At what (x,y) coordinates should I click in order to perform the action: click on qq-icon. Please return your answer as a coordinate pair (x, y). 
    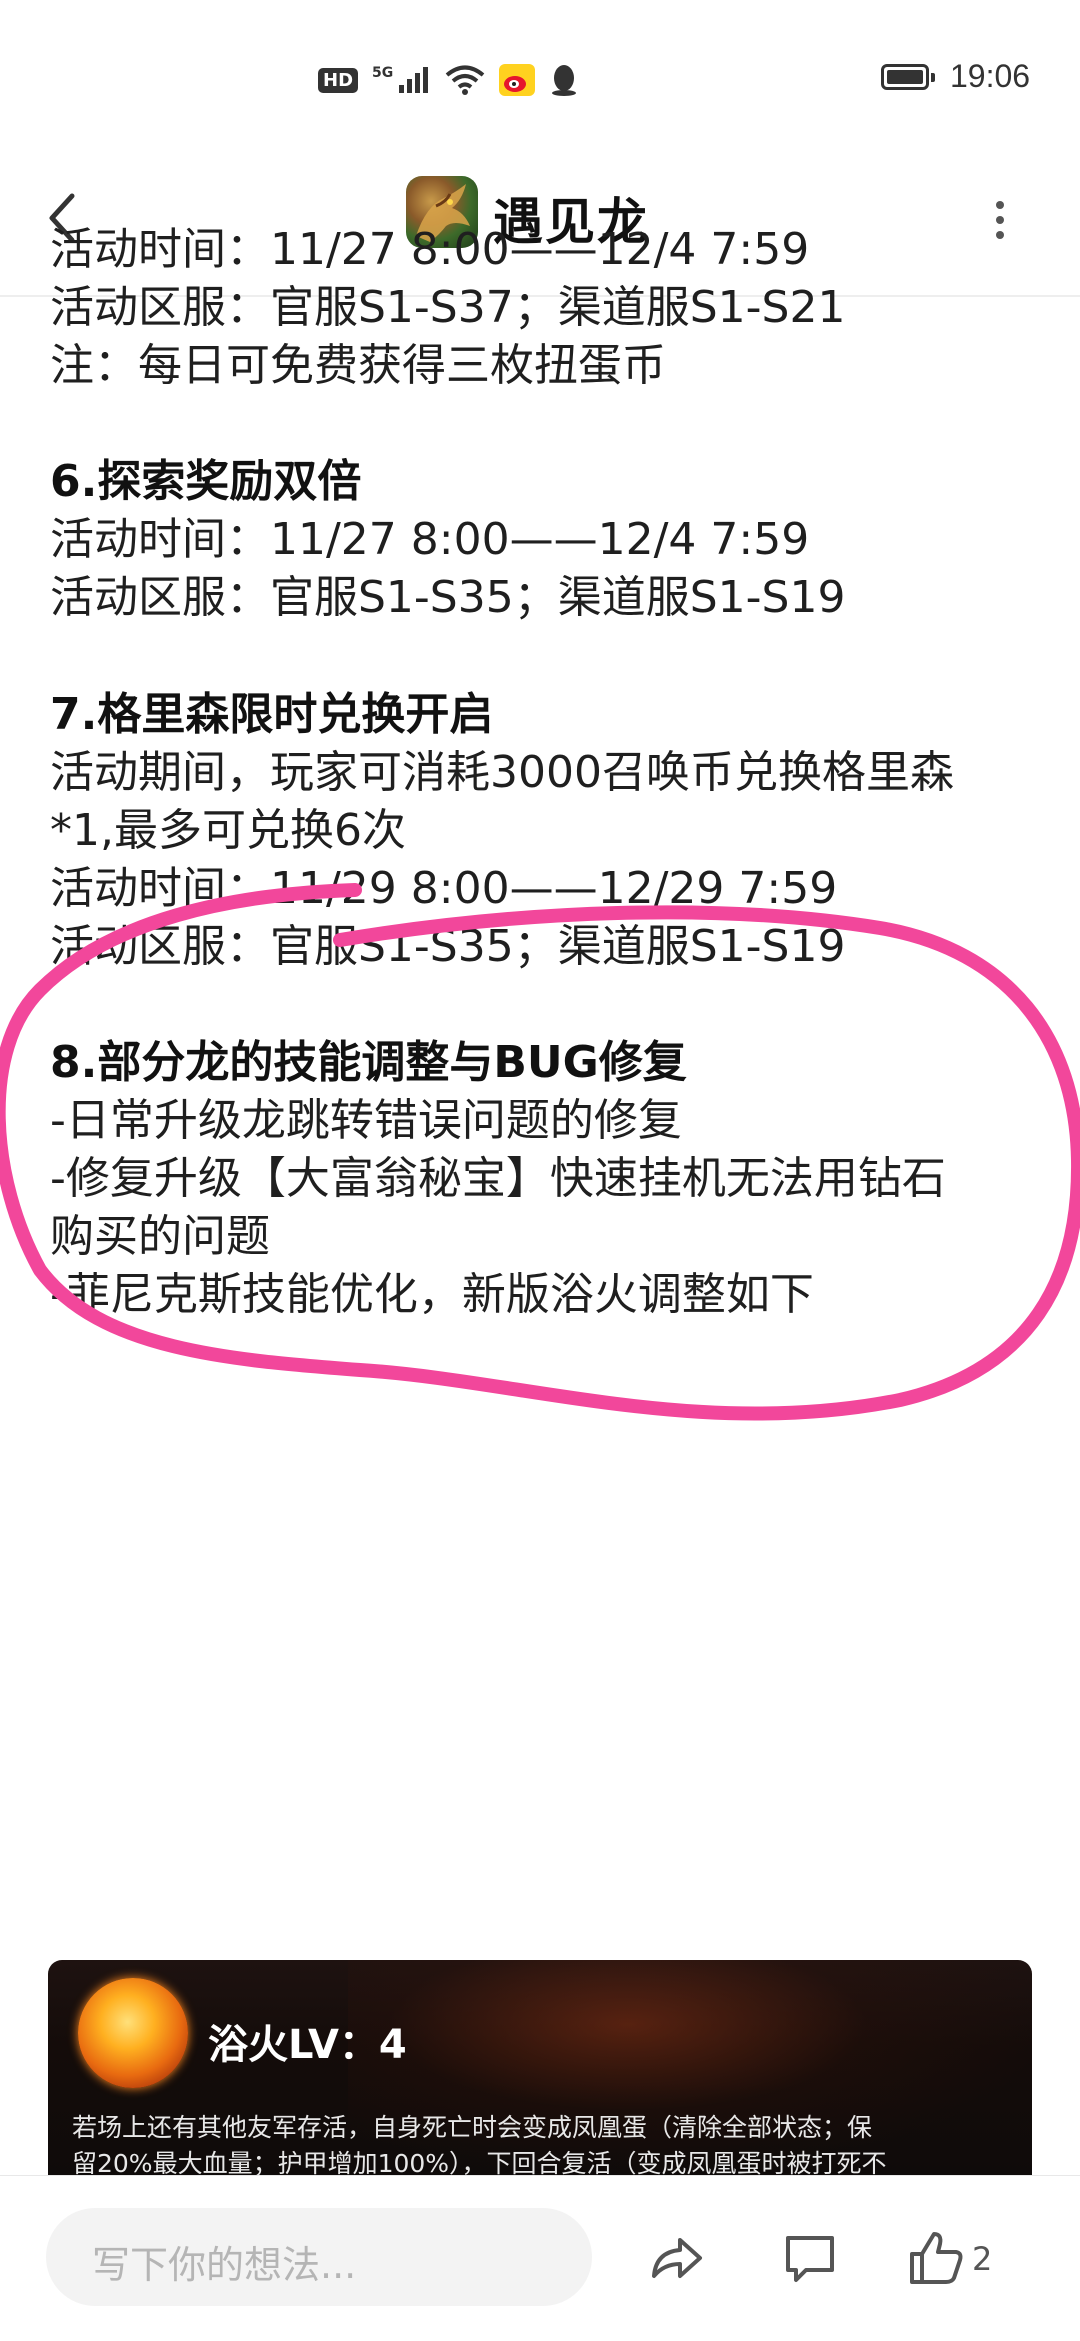
    Looking at the image, I should click on (564, 80).